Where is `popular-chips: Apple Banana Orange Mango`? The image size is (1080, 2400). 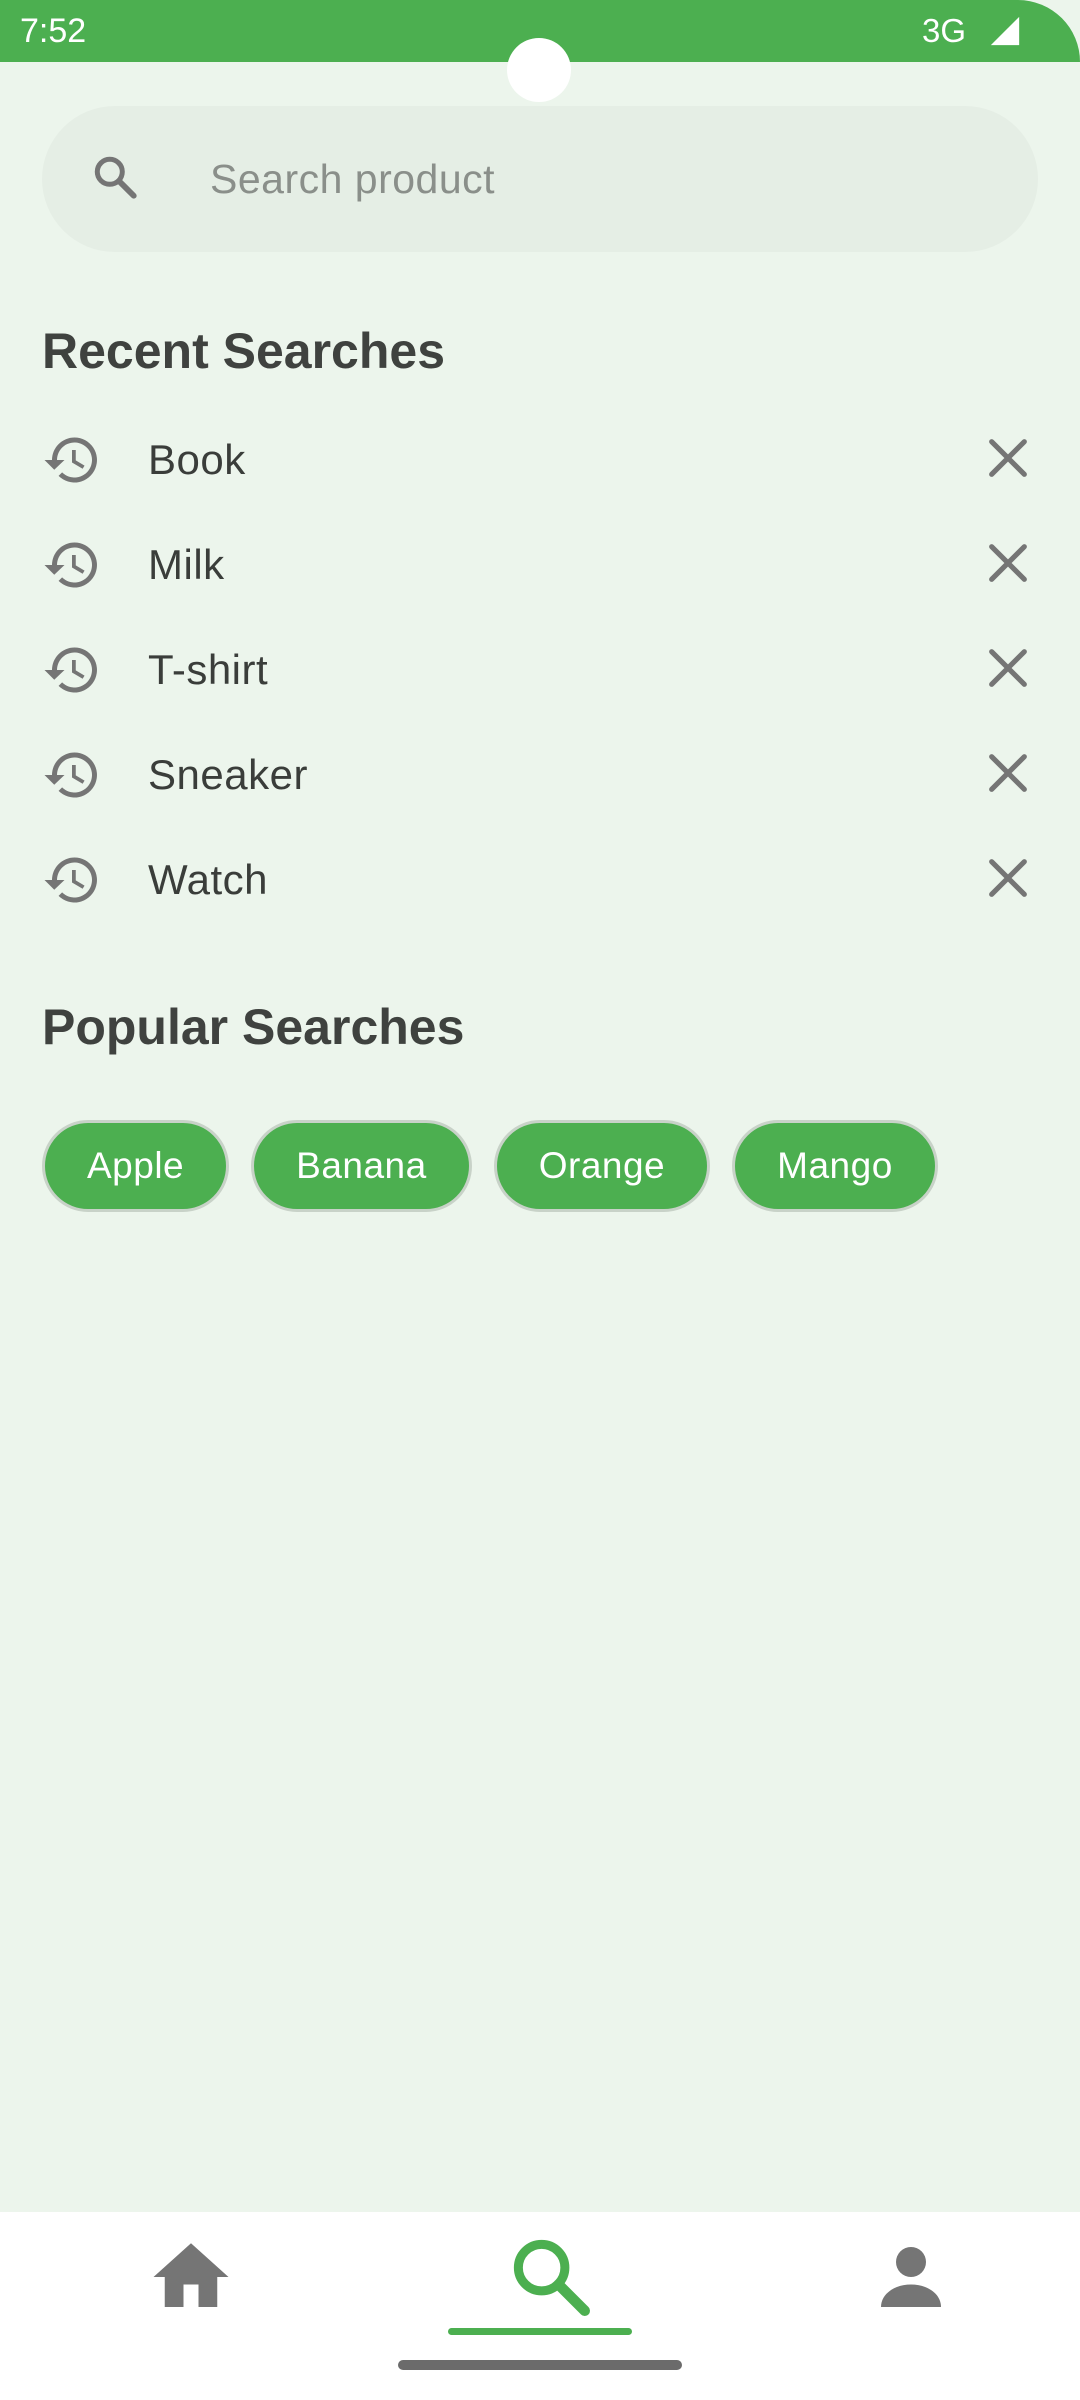 popular-chips: Apple Banana Orange Mango is located at coordinates (490, 1166).